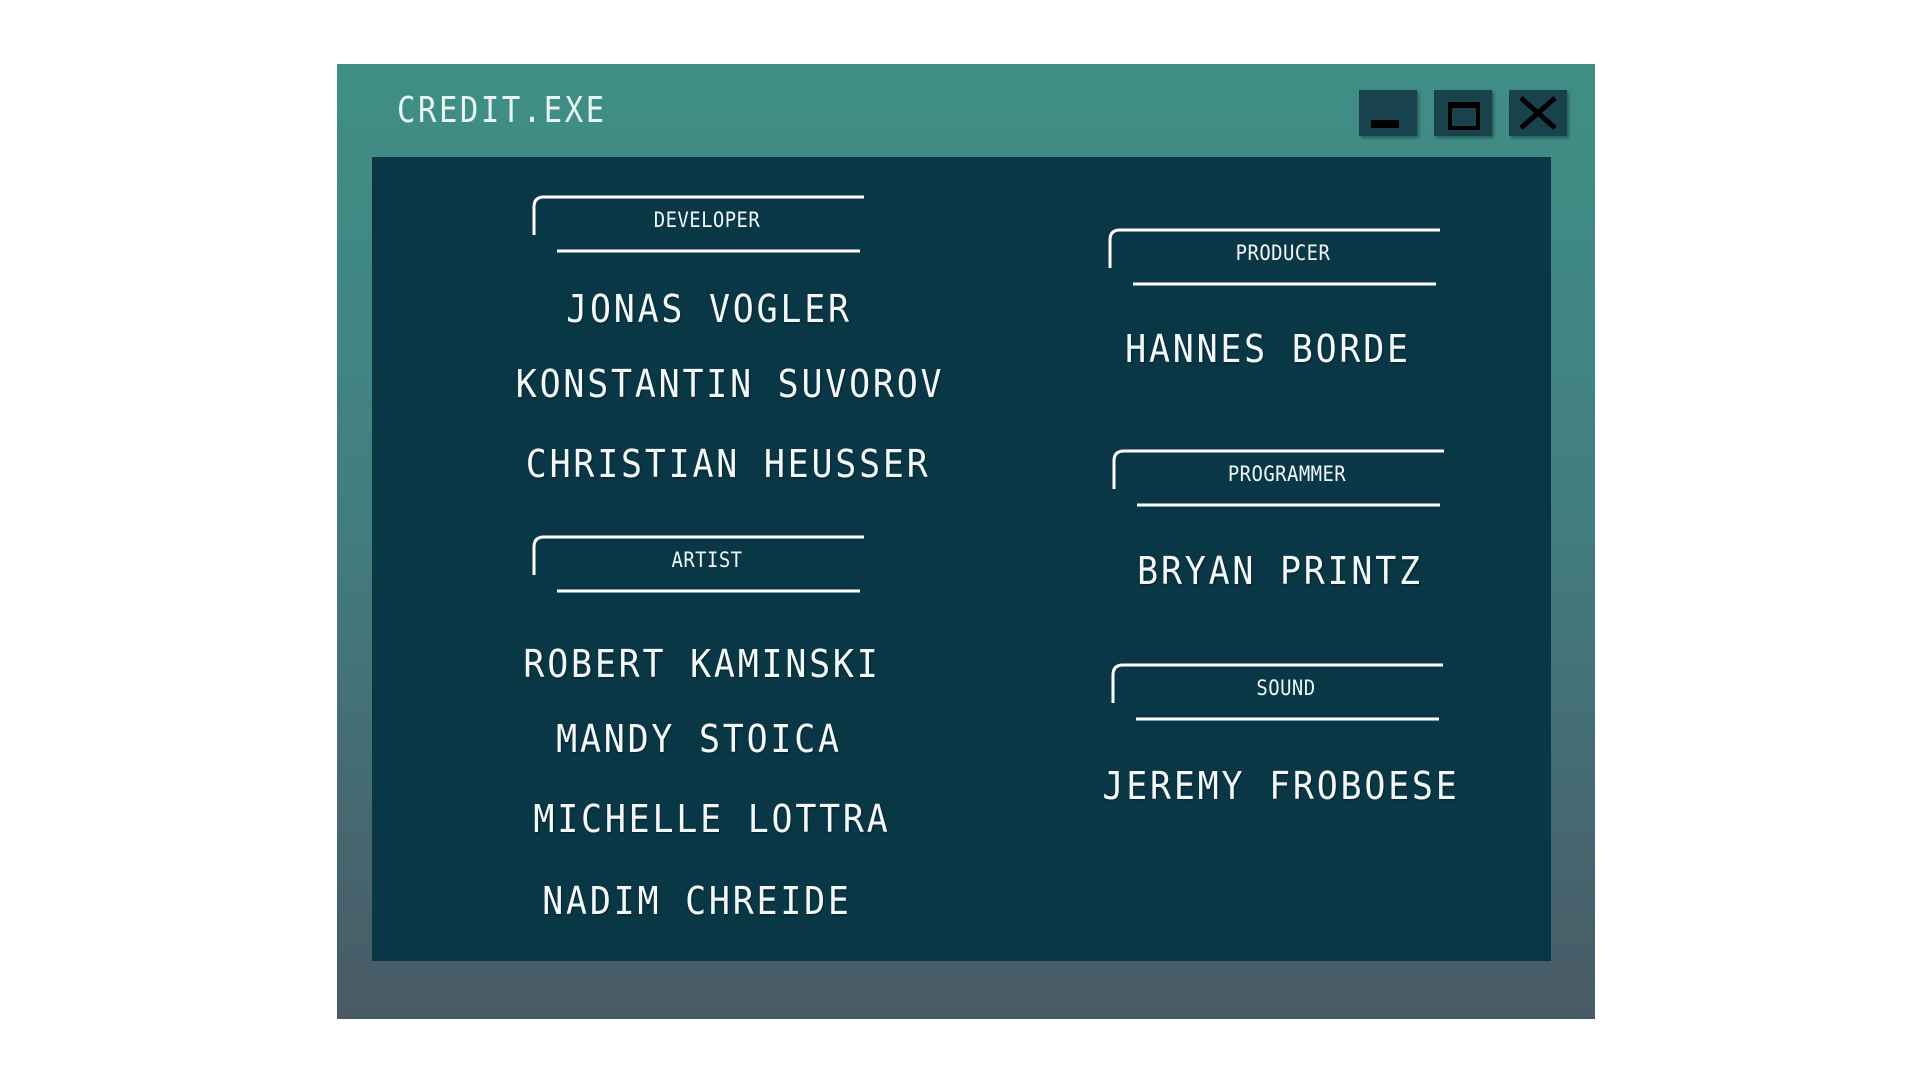 The height and width of the screenshot is (1080, 1920). I want to click on section-label: PRODUCER, so click(1283, 253).